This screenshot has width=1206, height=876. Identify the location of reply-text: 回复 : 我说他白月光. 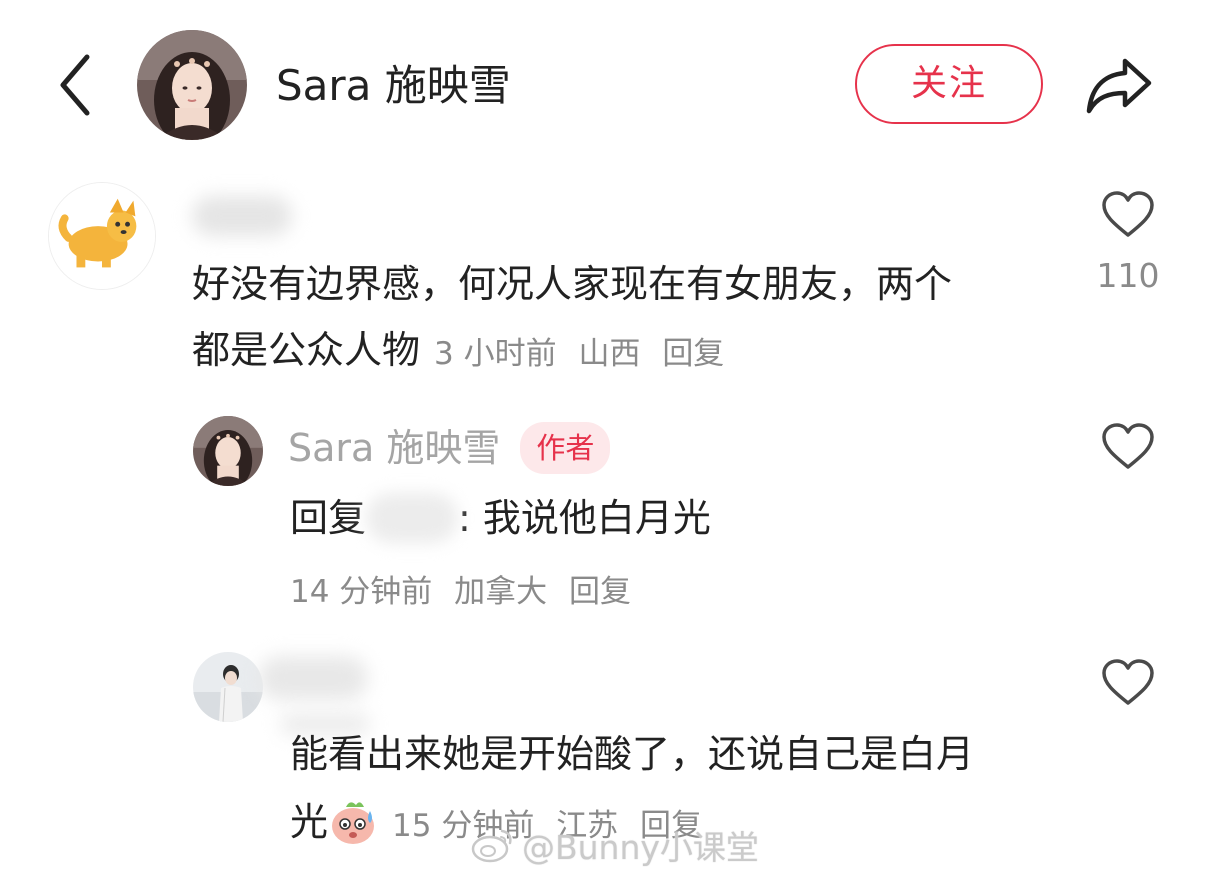
(500, 518).